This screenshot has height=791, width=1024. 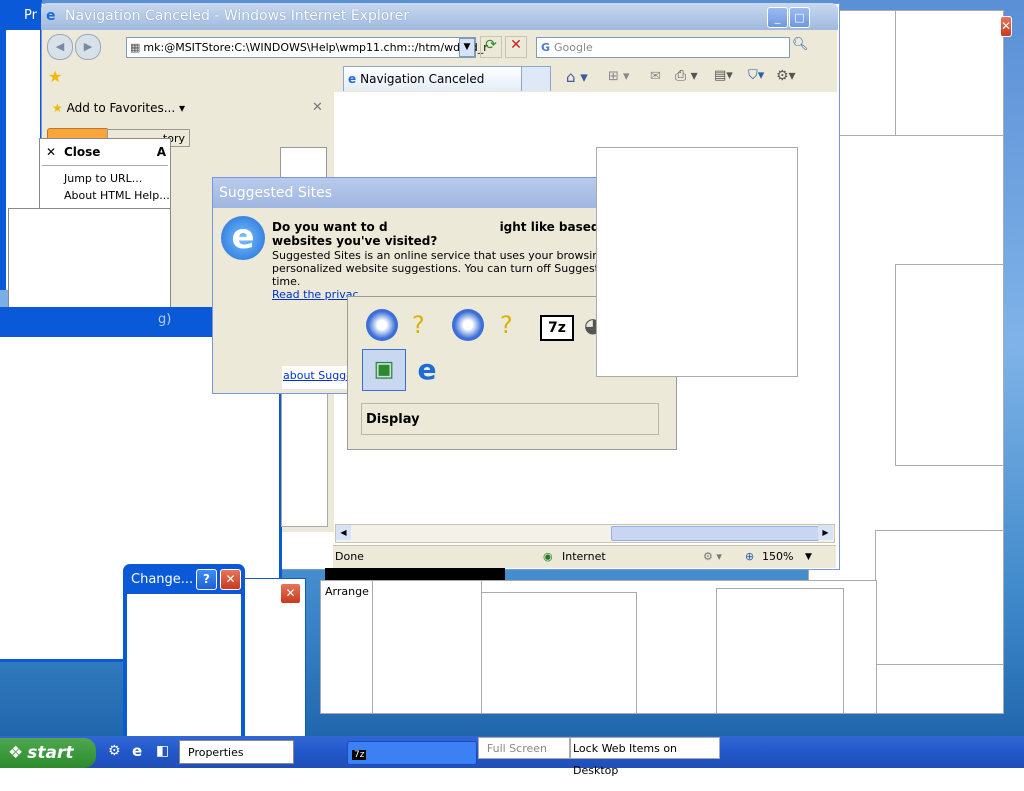 I want to click on google-icon: G, so click(x=546, y=47).